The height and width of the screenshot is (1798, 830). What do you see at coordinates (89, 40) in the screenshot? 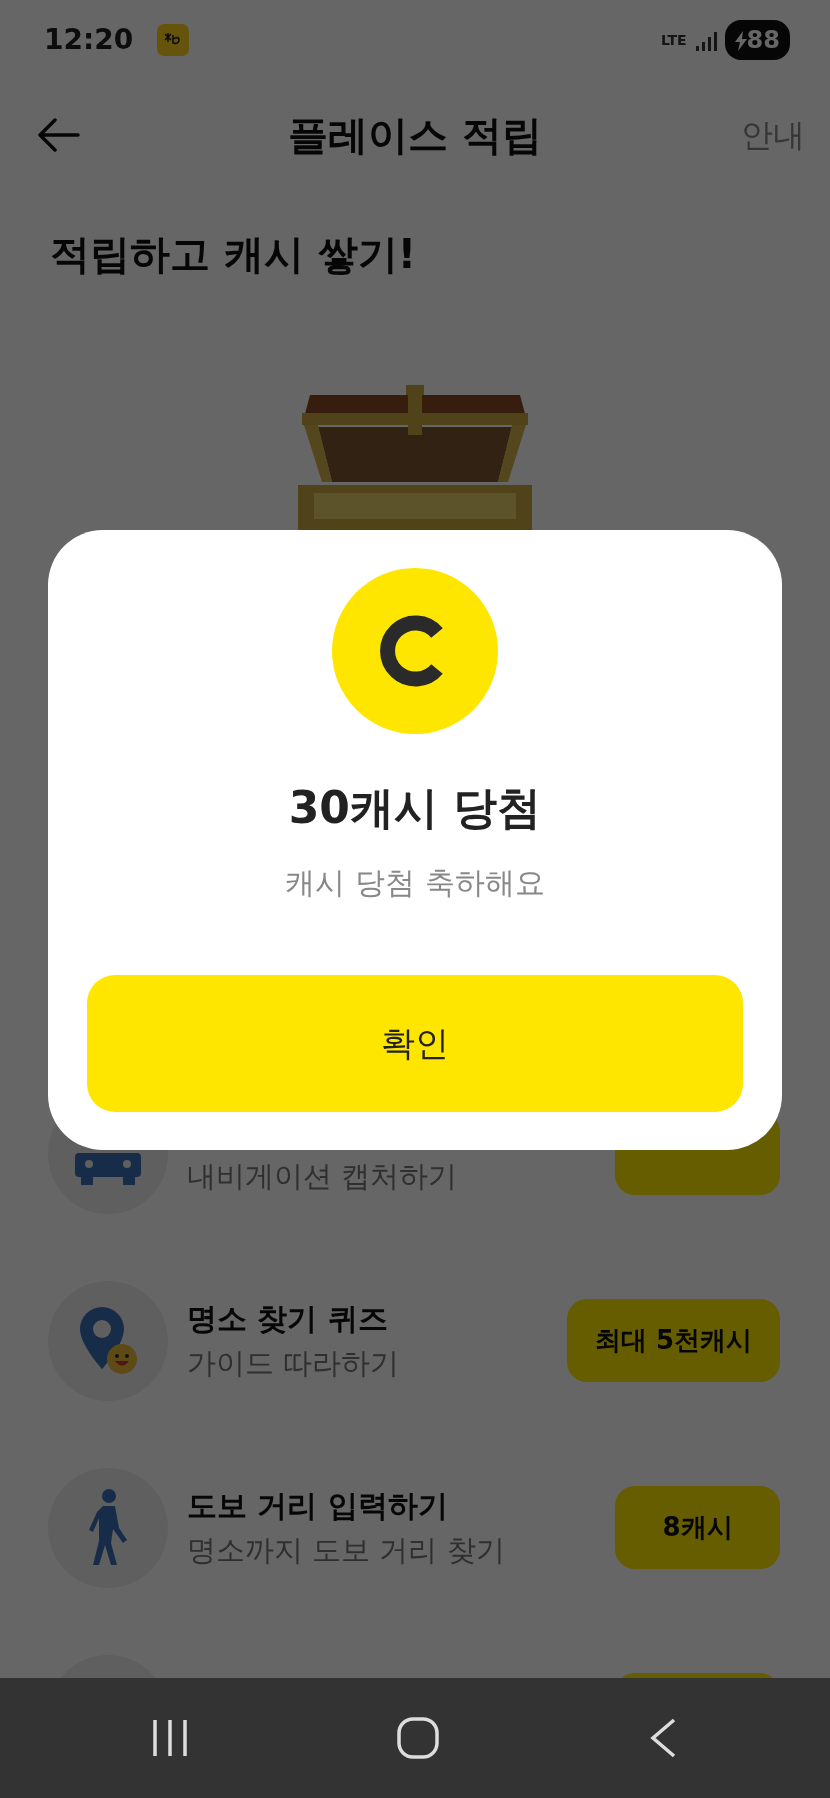
I see `status-time: 12:20` at bounding box center [89, 40].